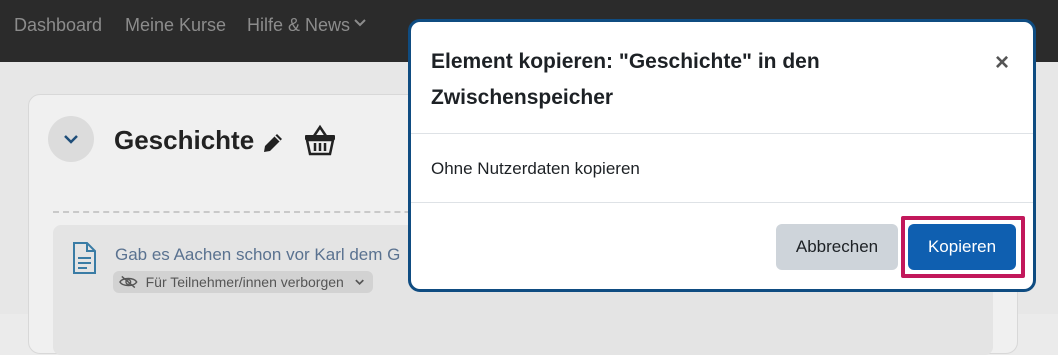 This screenshot has width=1058, height=355. Describe the element at coordinates (962, 247) in the screenshot. I see `copy-button: Kopieren` at that location.